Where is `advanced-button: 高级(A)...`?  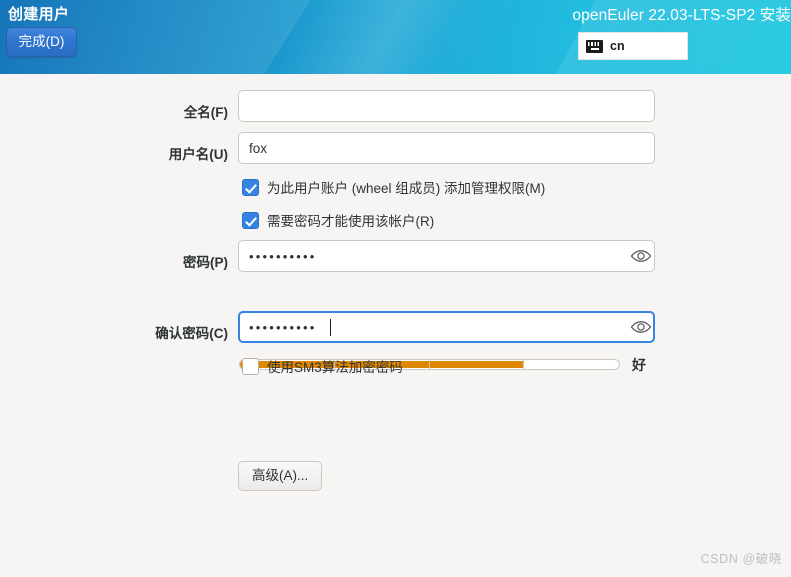
advanced-button: 高级(A)... is located at coordinates (280, 476).